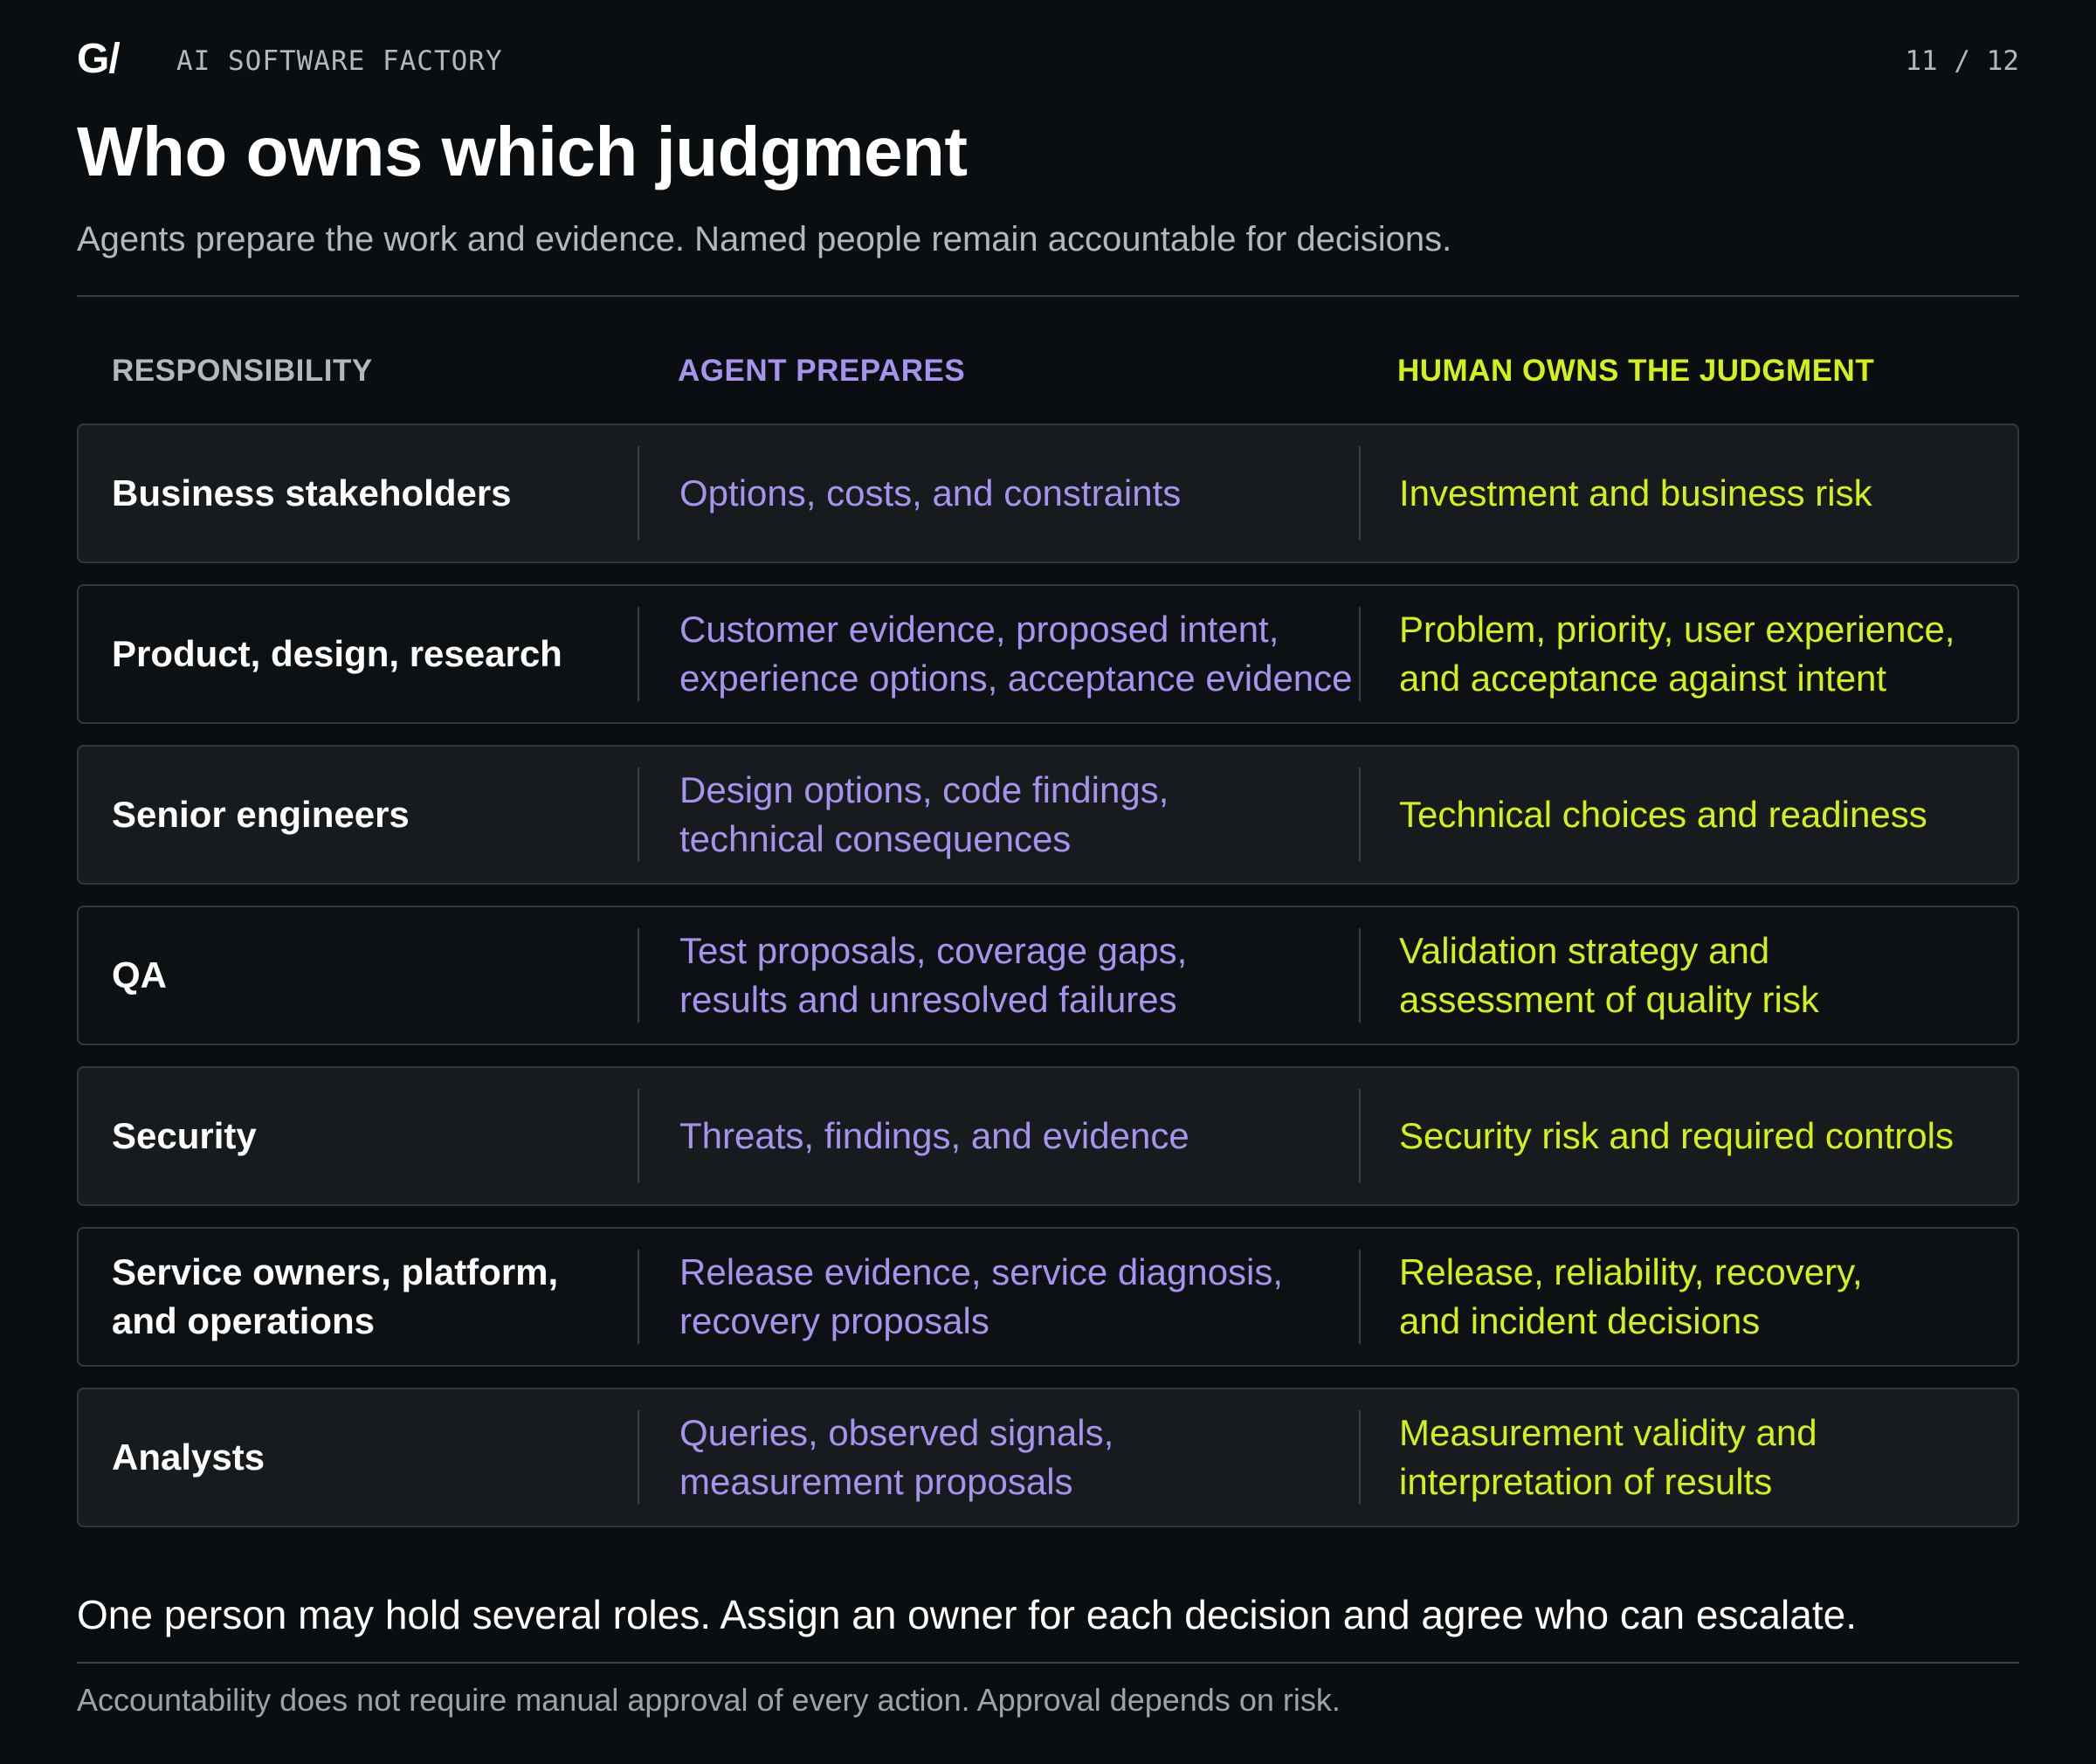 The width and height of the screenshot is (2096, 1764). I want to click on column-header-human-owns: HUMAN OWNS THE JUDGMENT, so click(1636, 371).